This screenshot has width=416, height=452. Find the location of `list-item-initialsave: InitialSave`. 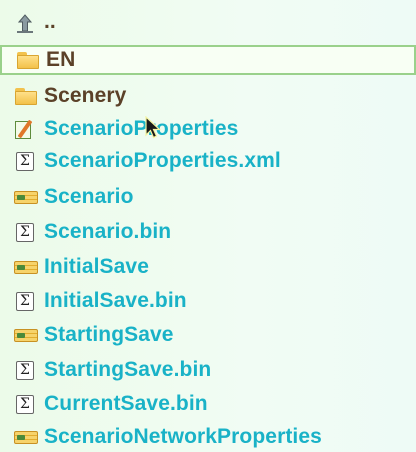

list-item-initialsave: InitialSave is located at coordinates (208, 267).